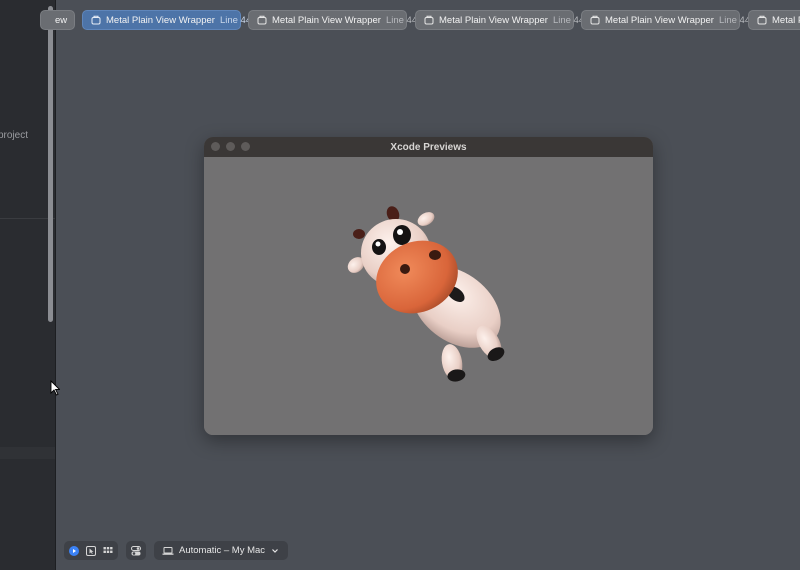  Describe the element at coordinates (27, 218) in the screenshot. I see `sidebar-divider` at that location.